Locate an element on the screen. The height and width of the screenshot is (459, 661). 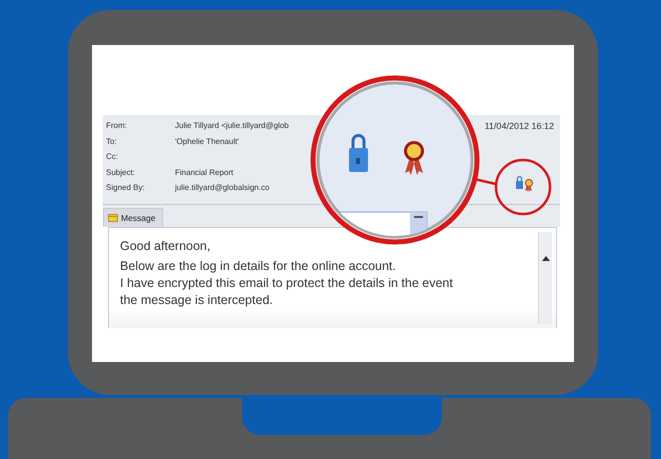
field-label: Subject: is located at coordinates (121, 172).